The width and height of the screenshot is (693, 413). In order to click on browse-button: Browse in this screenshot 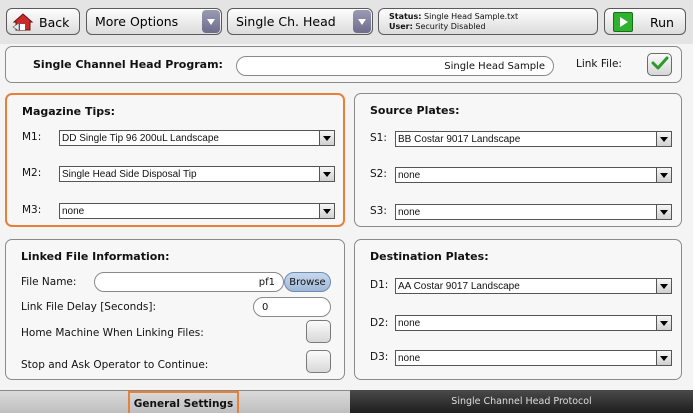, I will do `click(307, 282)`.